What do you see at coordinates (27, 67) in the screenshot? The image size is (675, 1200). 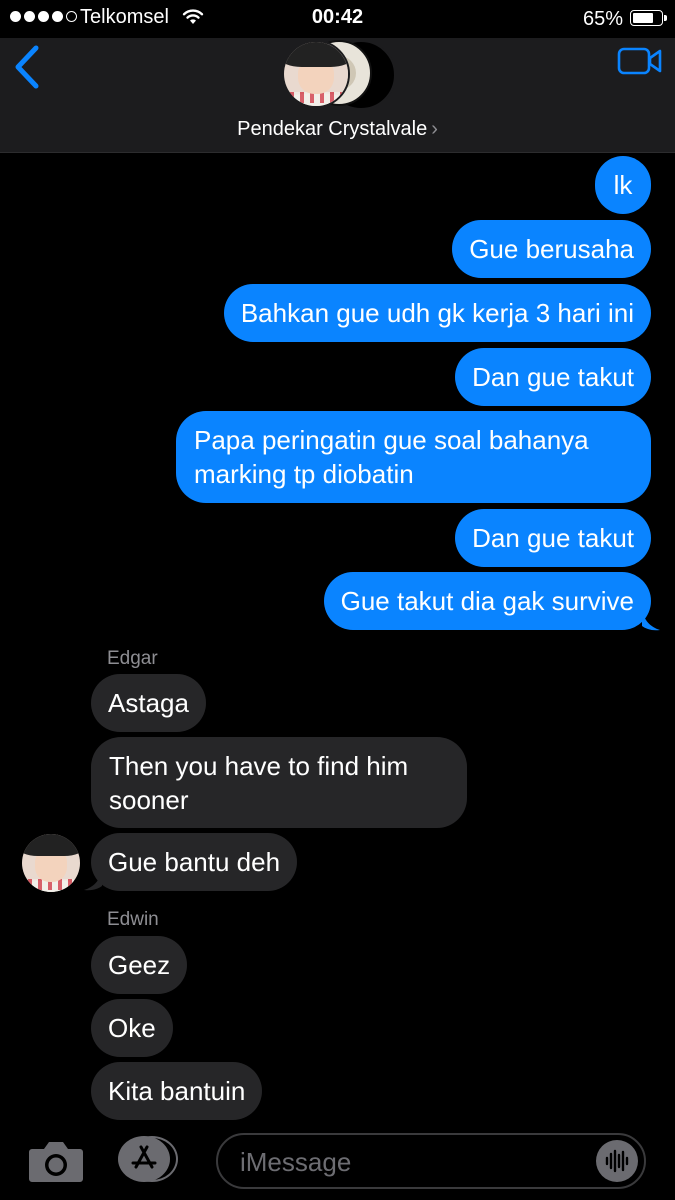 I see `chevron-left-icon` at bounding box center [27, 67].